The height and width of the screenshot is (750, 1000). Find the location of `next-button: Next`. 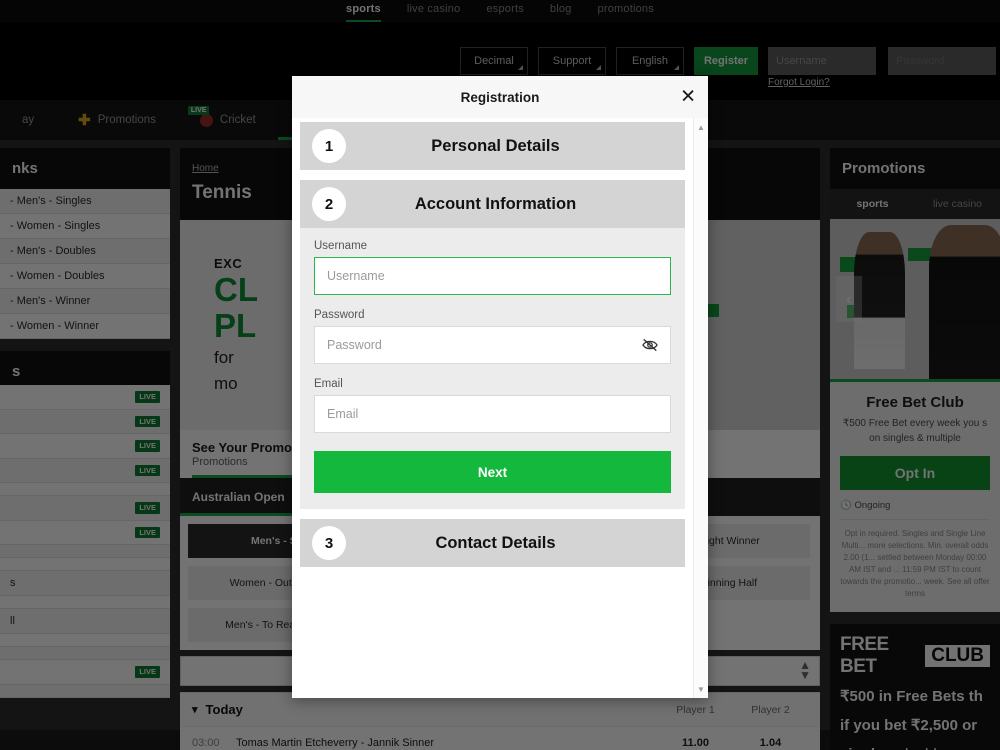

next-button: Next is located at coordinates (492, 472).